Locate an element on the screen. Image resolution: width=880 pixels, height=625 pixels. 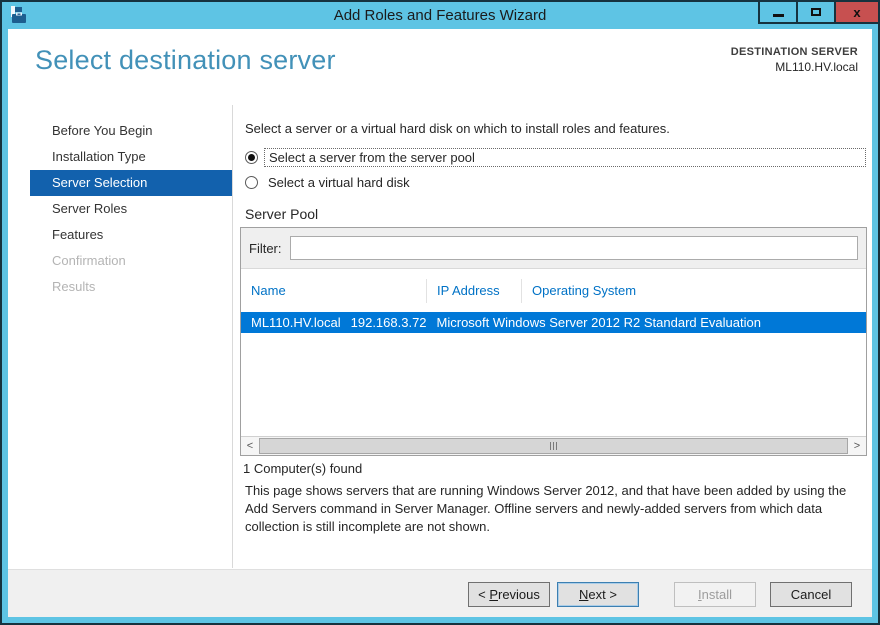
scroll-right-button: > is located at coordinates (857, 446).